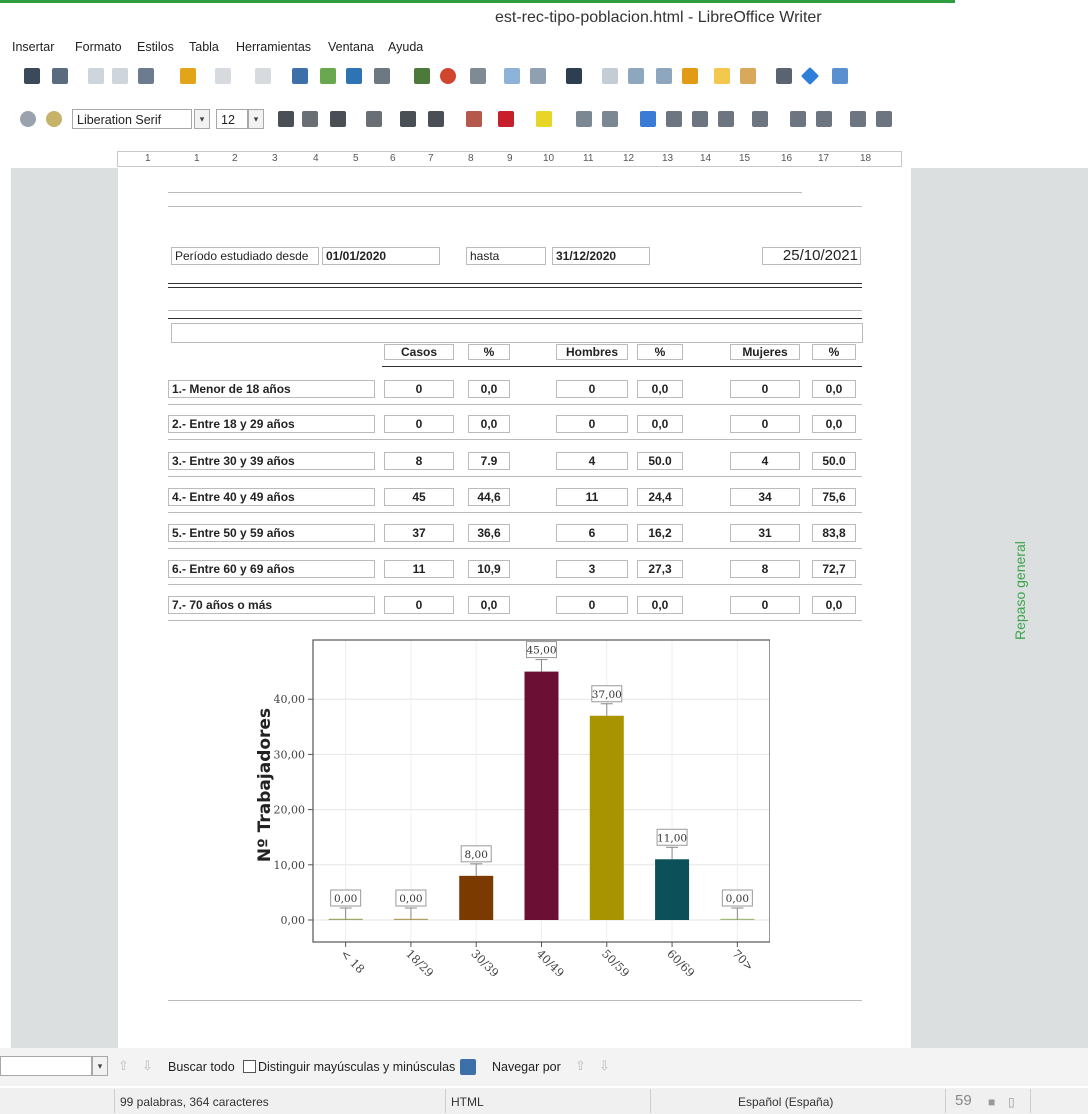 The width and height of the screenshot is (1088, 1114). I want to click on highlight-color-icon, so click(544, 119).